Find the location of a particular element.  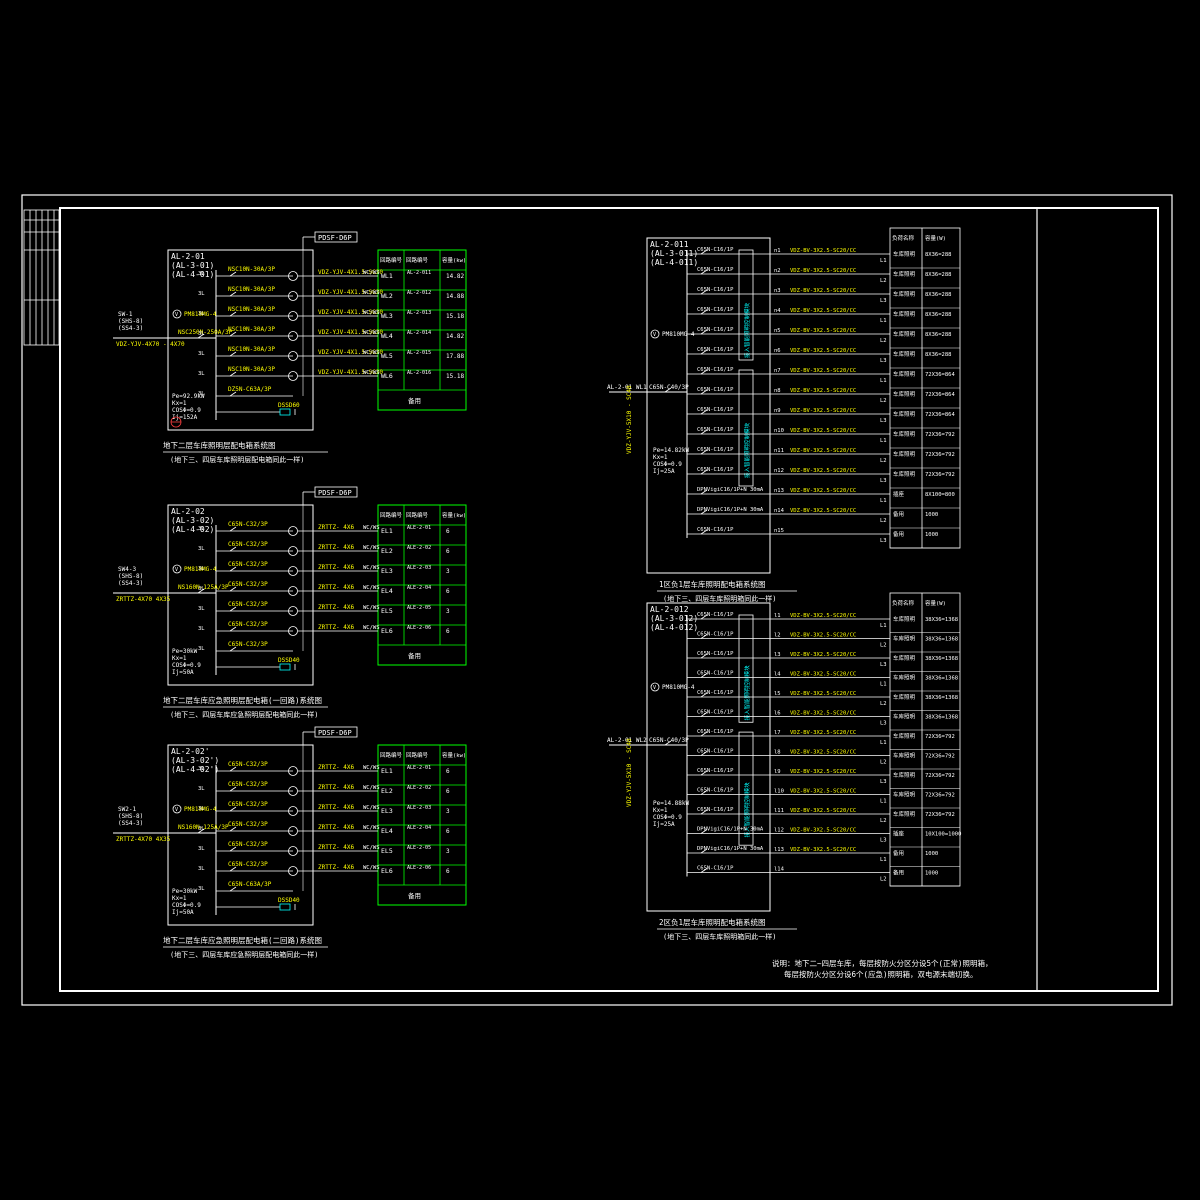

panel-parameter: Ij=50A is located at coordinates (183, 912).